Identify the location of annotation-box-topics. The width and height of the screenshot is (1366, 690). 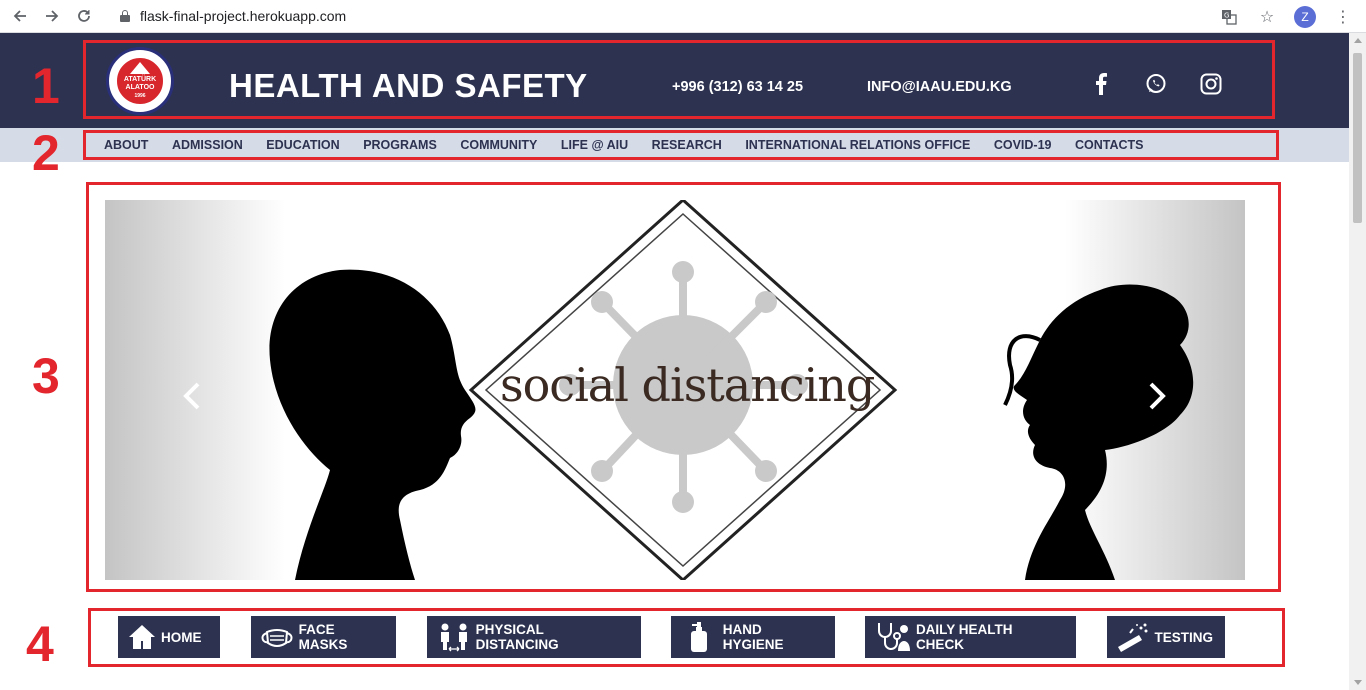
(686, 637).